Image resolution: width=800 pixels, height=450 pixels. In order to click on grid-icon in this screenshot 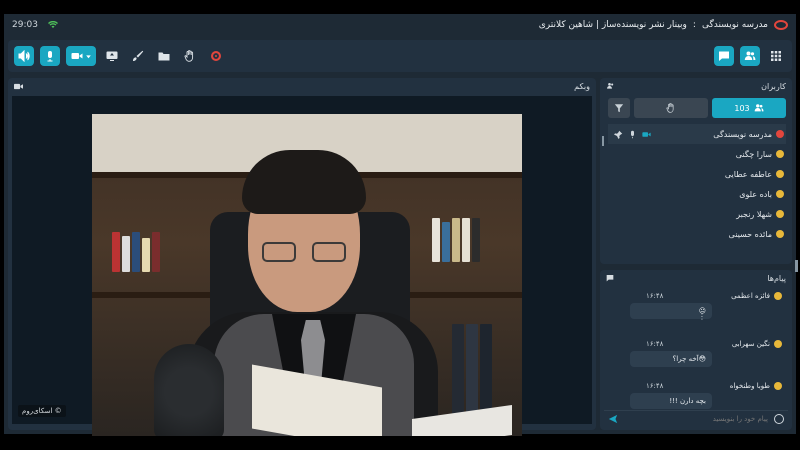, I will do `click(776, 56)`.